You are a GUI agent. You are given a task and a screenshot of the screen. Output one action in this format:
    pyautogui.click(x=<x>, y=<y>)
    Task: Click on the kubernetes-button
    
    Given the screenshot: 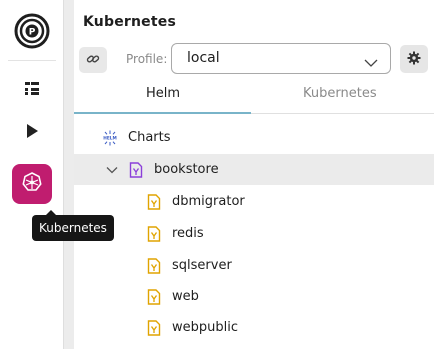 What is the action you would take?
    pyautogui.click(x=32, y=184)
    